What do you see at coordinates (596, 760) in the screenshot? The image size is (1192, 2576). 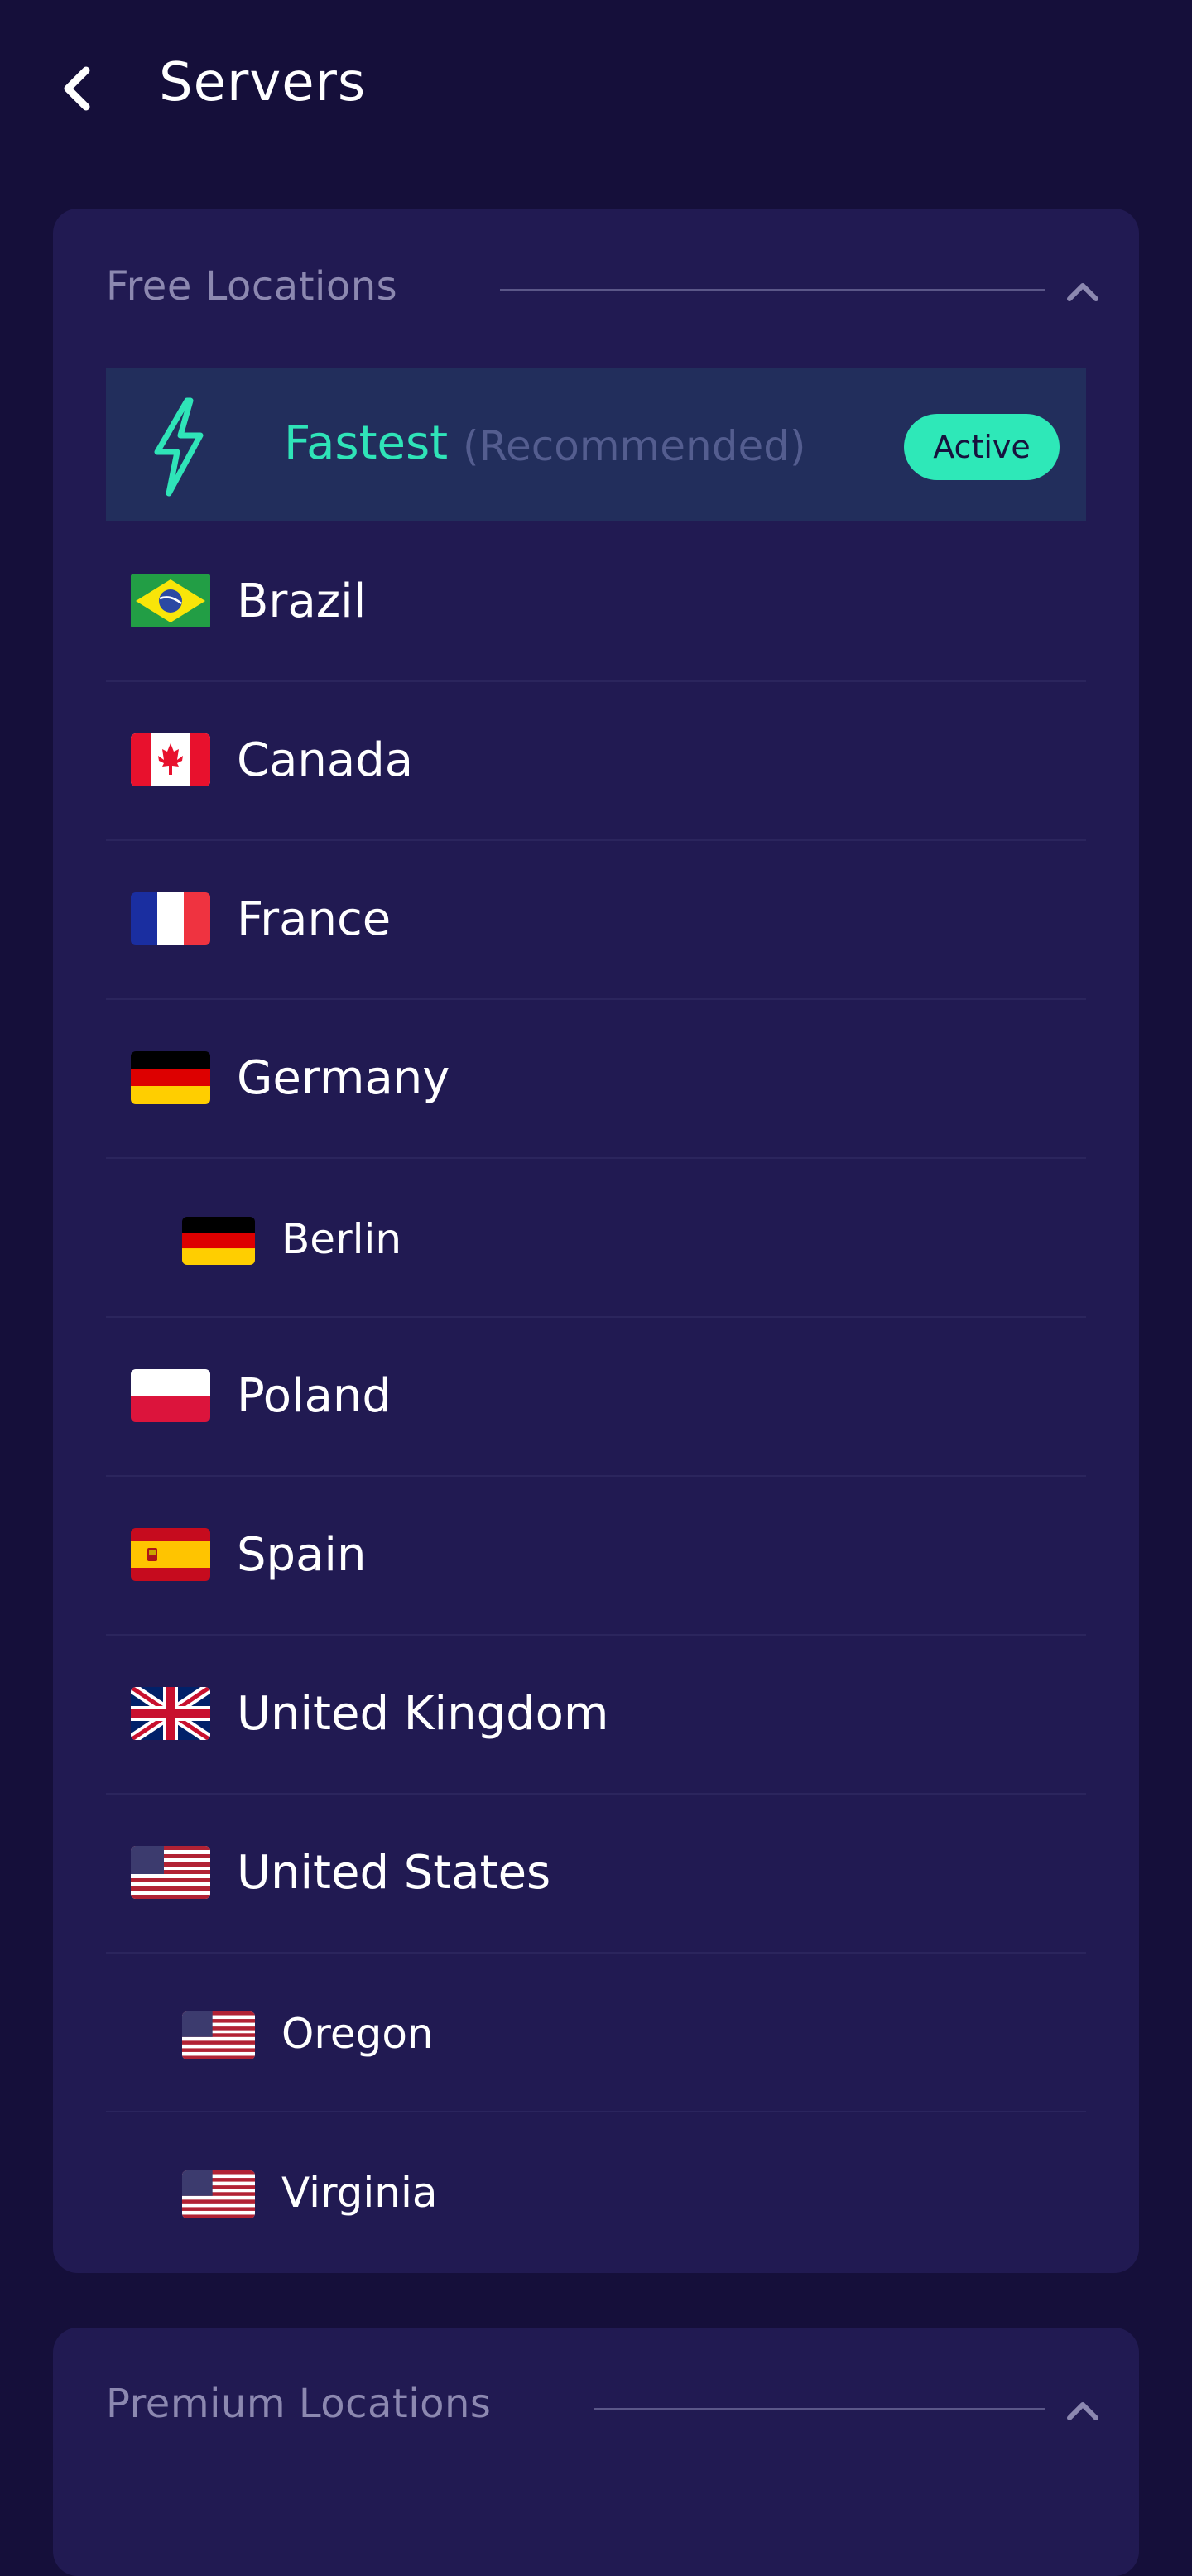 I see `location-row-canada: Canada` at bounding box center [596, 760].